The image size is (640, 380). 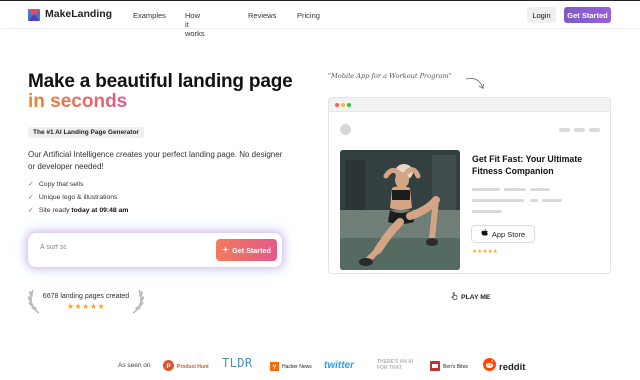 What do you see at coordinates (138, 304) in the screenshot?
I see `laurel-right-icon` at bounding box center [138, 304].